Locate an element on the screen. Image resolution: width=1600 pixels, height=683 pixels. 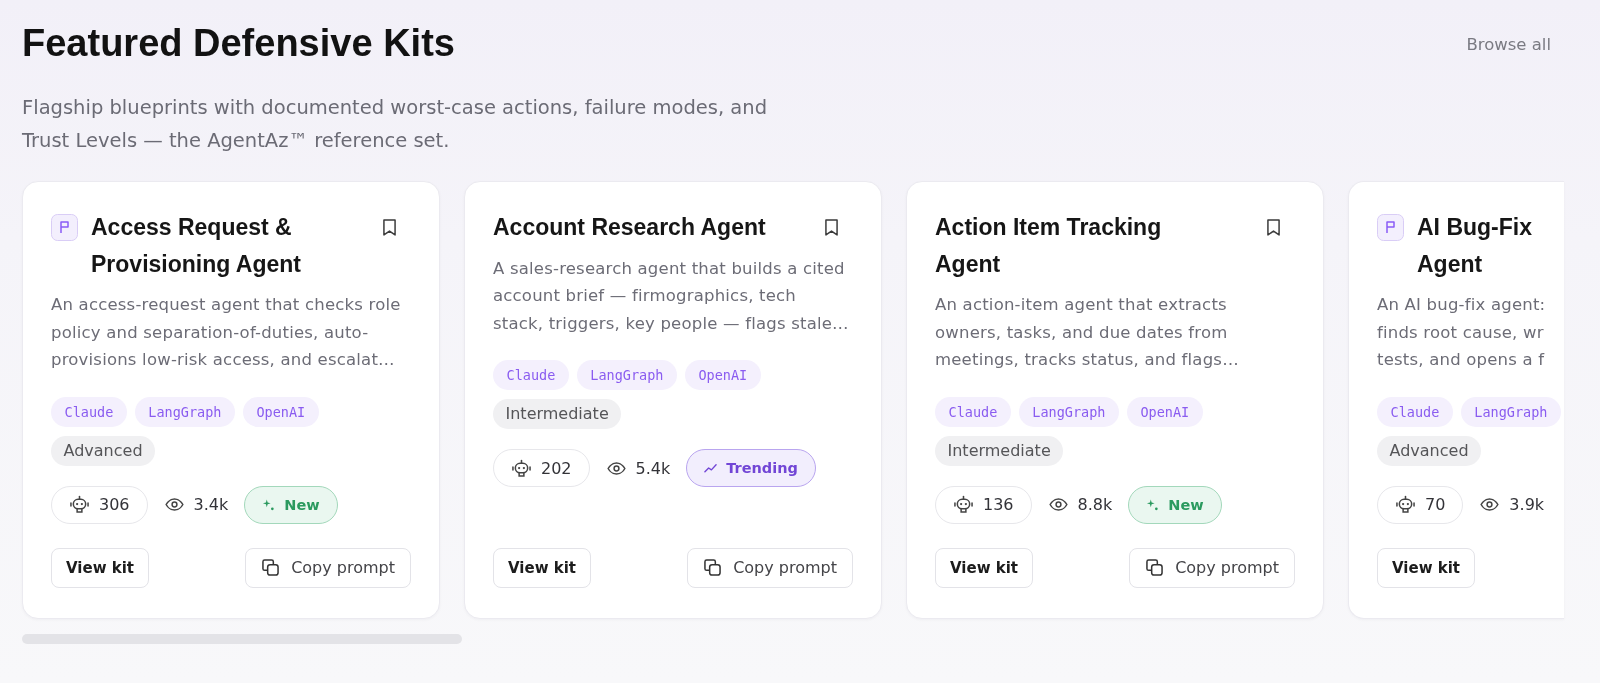
section-subtitle: Flagship blueprints with documented worst-case actions, failure modes, and Trust Levels — the AgentAz™ reference set. is located at coordinates (395, 124).